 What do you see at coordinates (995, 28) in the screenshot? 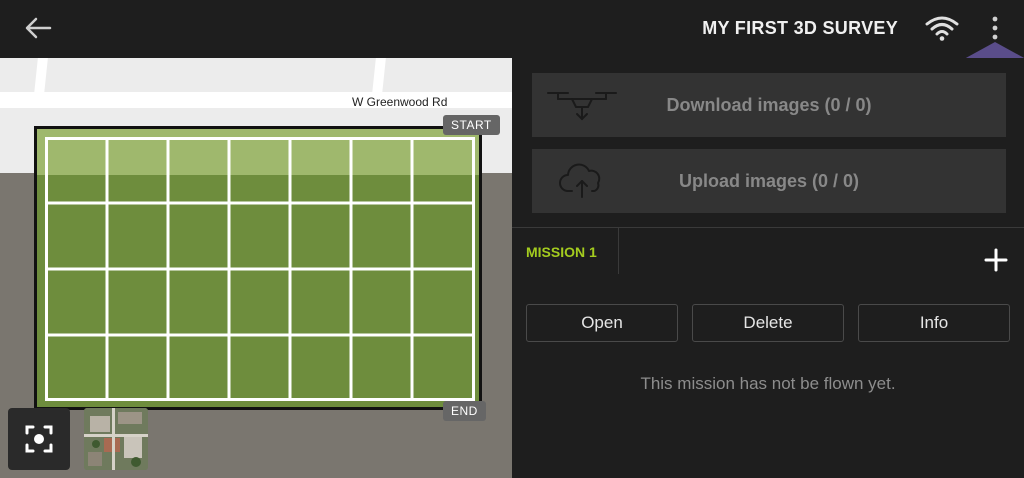
I see `more-vertical-icon` at bounding box center [995, 28].